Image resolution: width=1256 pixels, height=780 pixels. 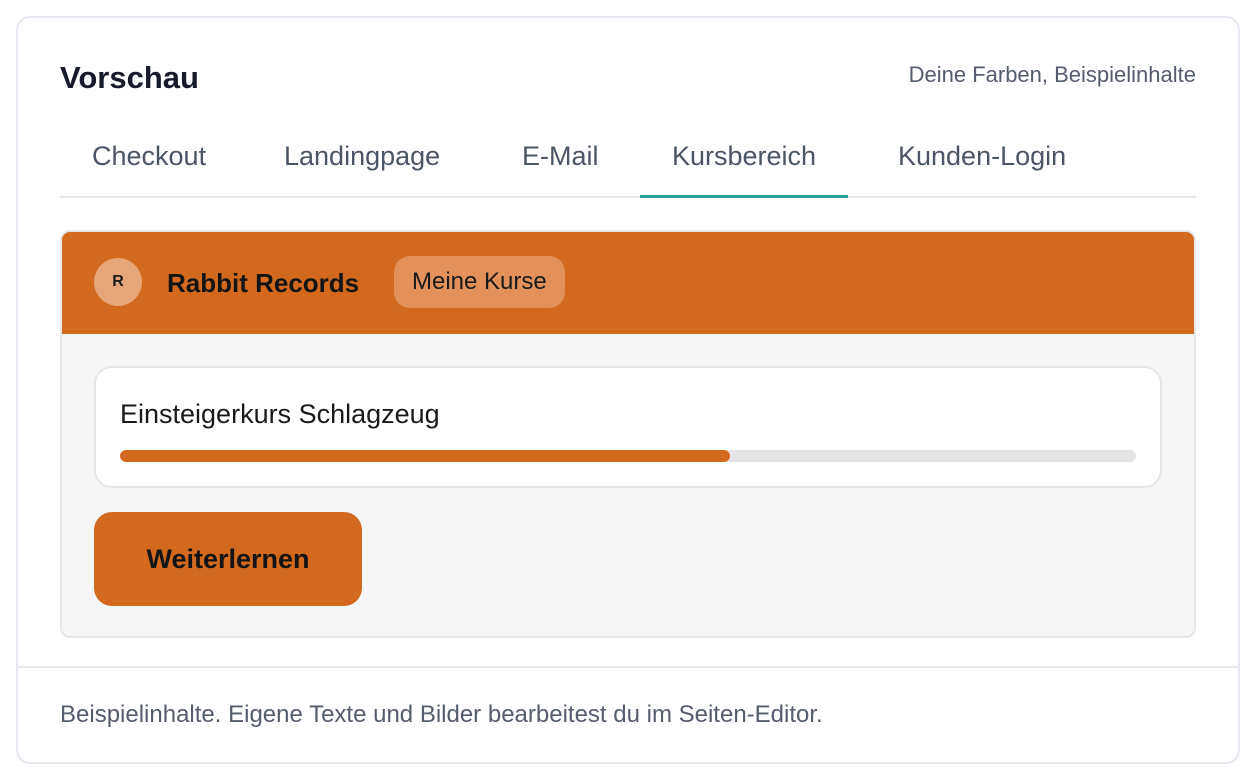 What do you see at coordinates (425, 456) in the screenshot?
I see `course-progress-fill` at bounding box center [425, 456].